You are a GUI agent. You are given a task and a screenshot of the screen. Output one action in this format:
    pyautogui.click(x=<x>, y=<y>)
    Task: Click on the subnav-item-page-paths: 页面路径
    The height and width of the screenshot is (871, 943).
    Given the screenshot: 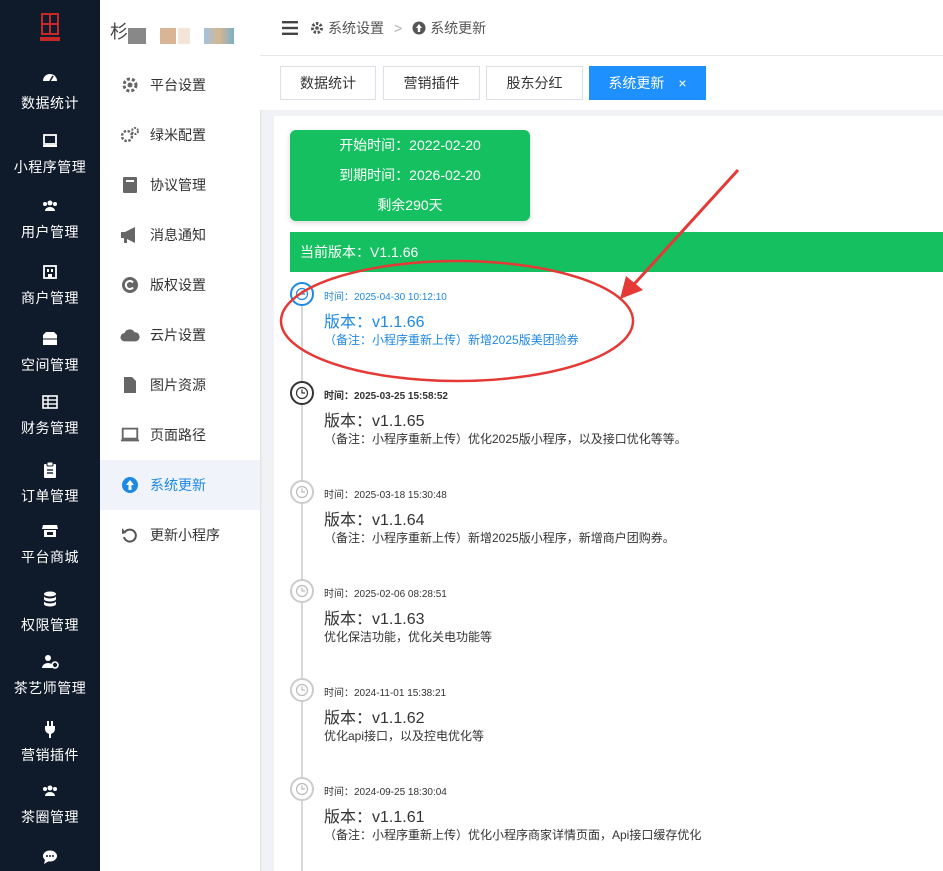 What is the action you would take?
    pyautogui.click(x=180, y=435)
    